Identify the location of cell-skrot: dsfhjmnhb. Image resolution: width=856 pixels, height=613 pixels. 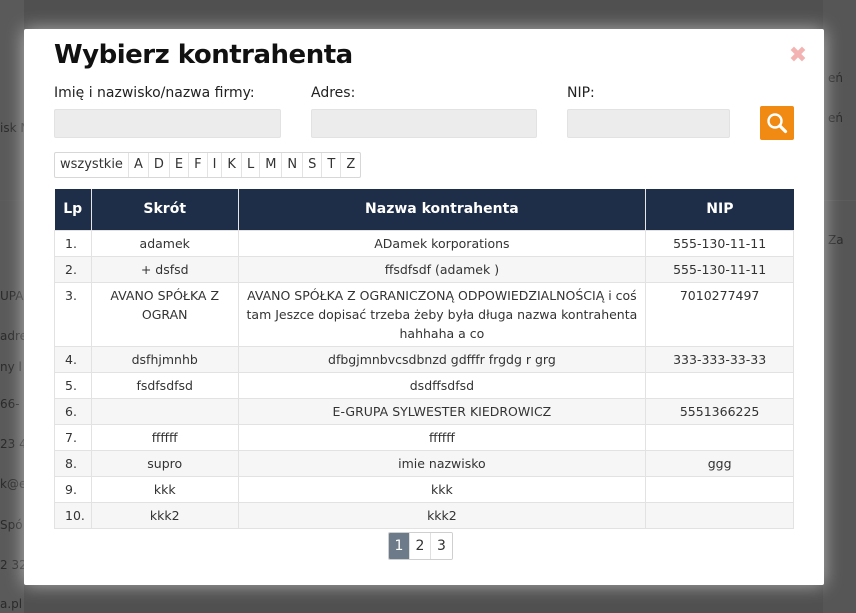
(164, 359).